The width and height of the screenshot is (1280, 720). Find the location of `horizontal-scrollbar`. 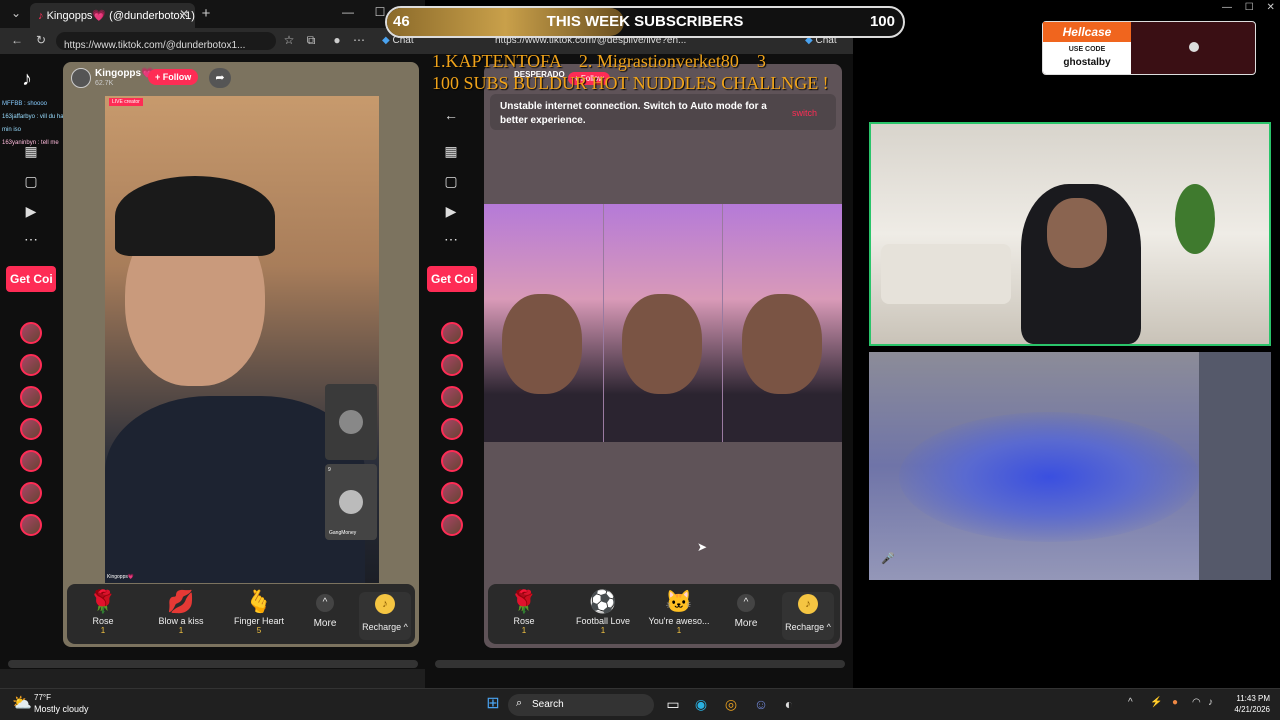

horizontal-scrollbar is located at coordinates (213, 664).